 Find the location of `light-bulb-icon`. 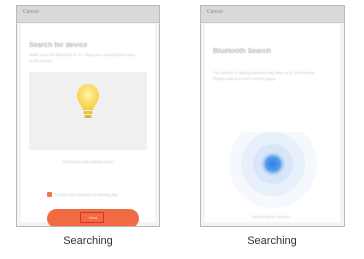

light-bulb-icon is located at coordinates (88, 101).